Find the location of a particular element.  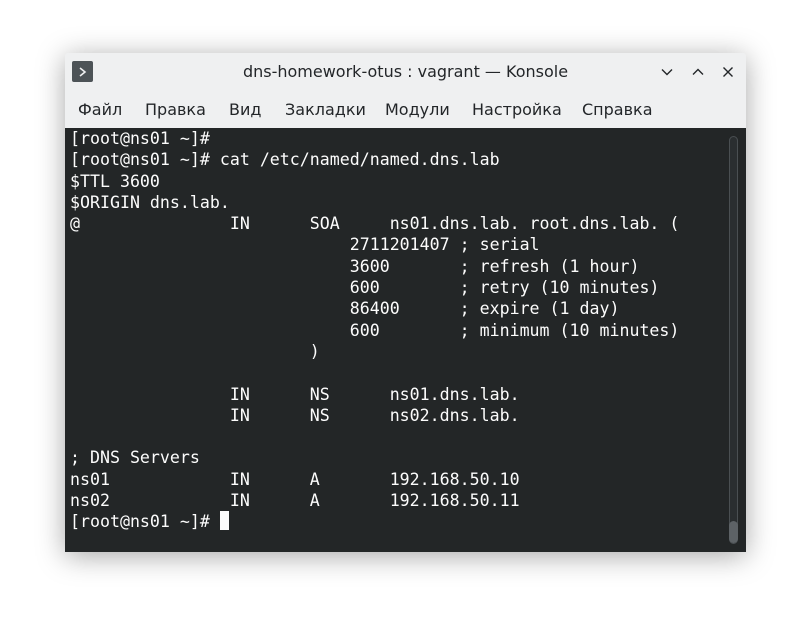

chevron-up-icon is located at coordinates (698, 72).